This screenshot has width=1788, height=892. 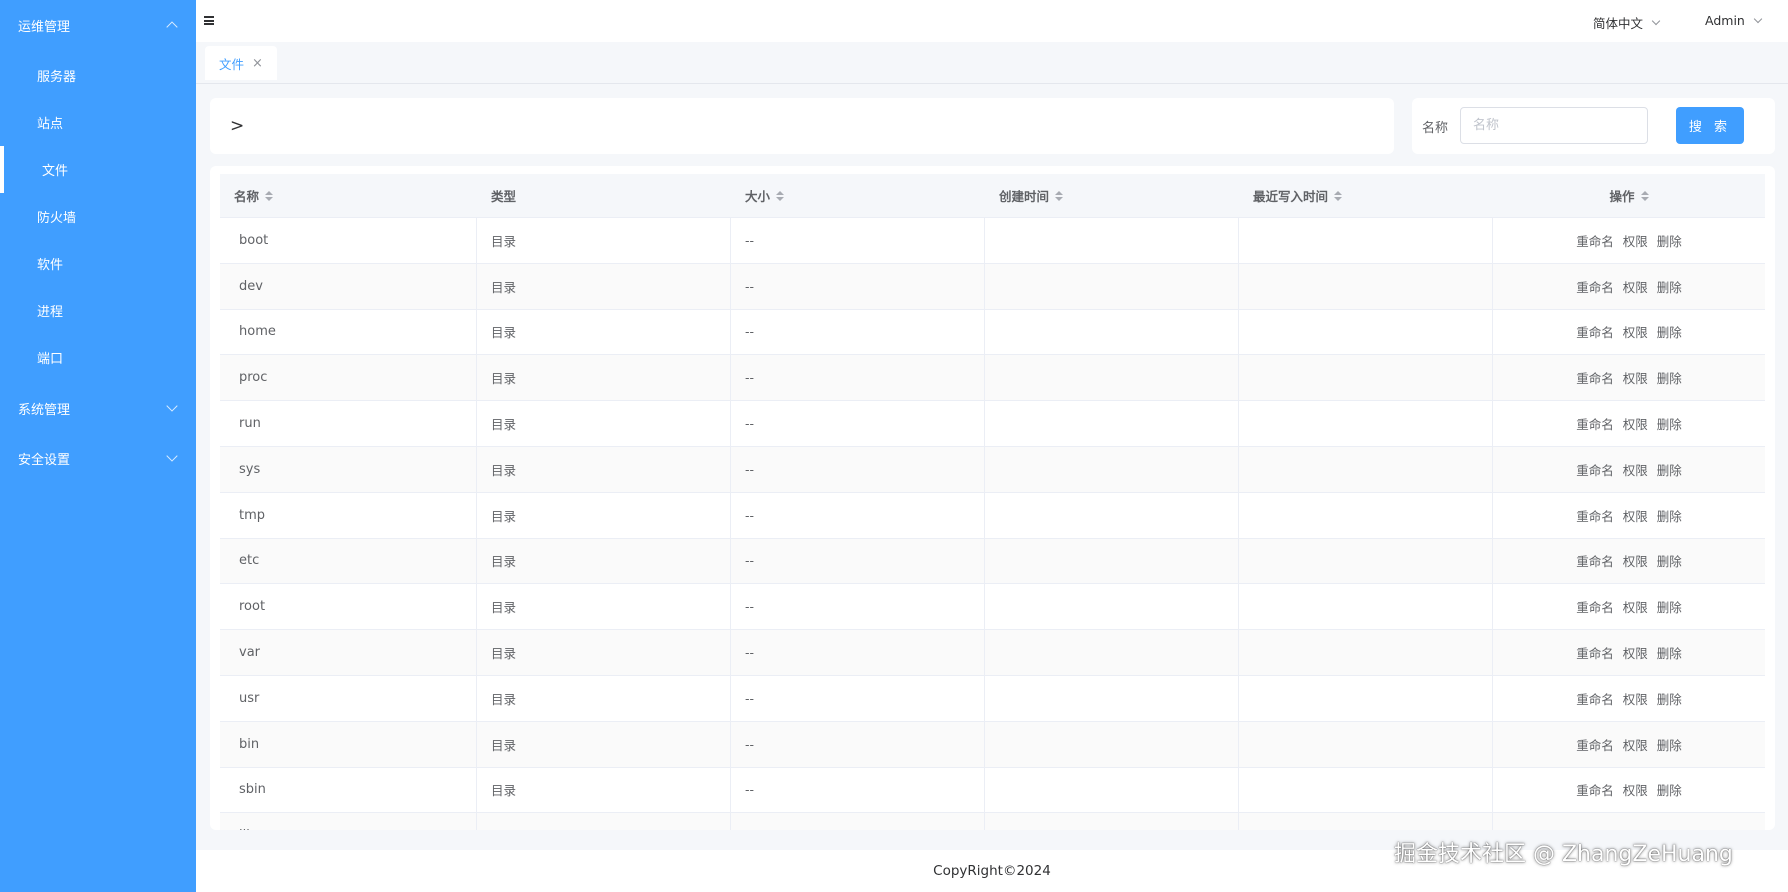 I want to click on sidebar-item-software: 软件, so click(x=98, y=263).